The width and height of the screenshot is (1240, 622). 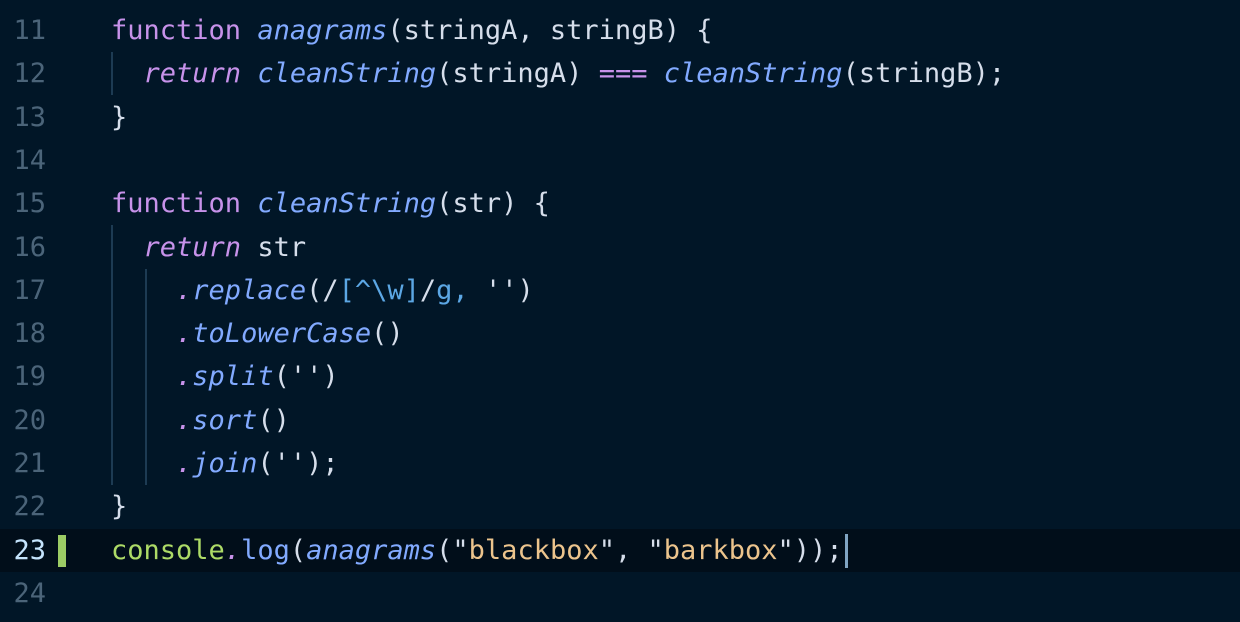 I want to click on line-number: 17, so click(x=29, y=290).